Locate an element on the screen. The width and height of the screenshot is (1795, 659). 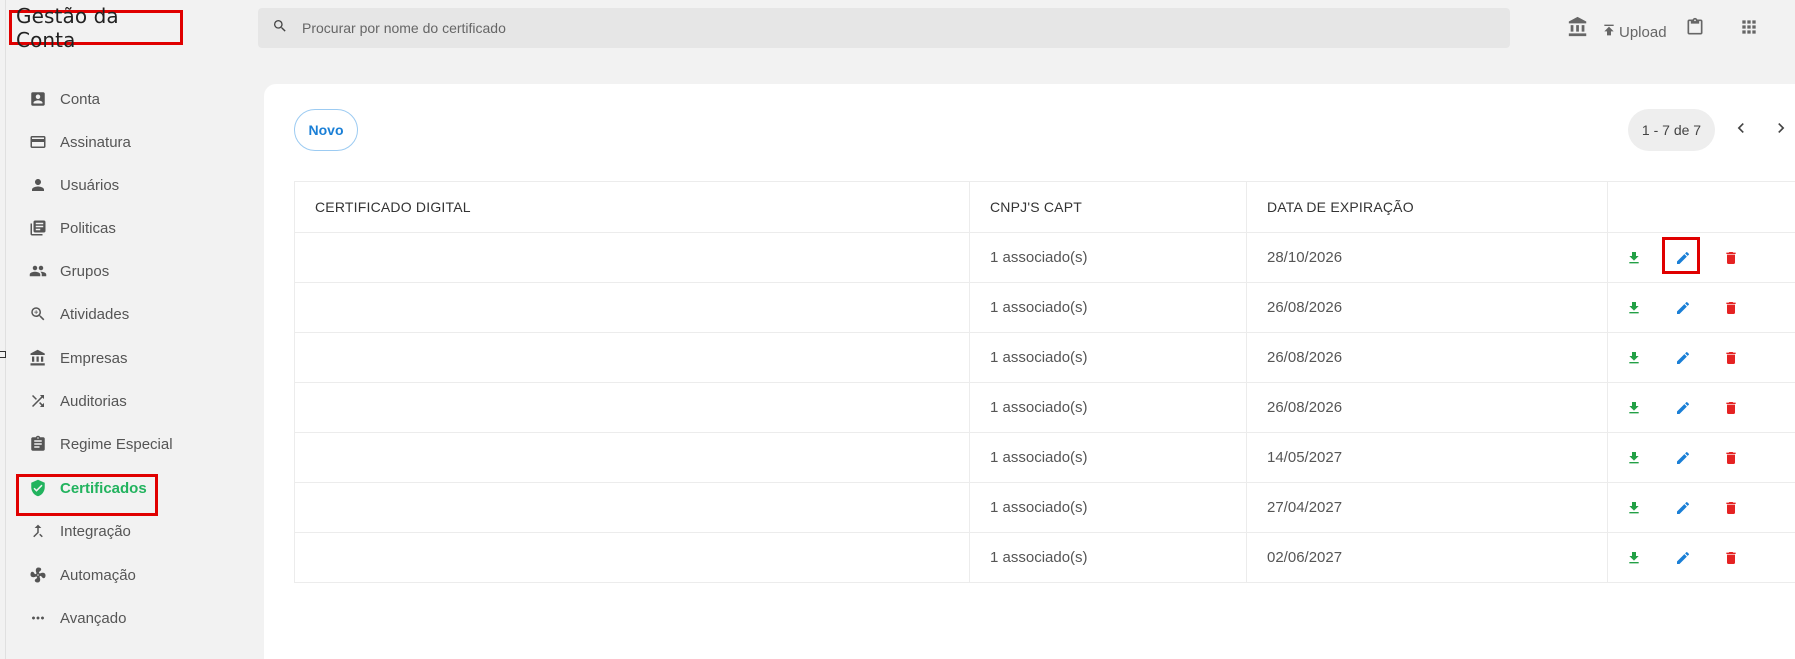
sidebar-item-auditorias: Auditorias is located at coordinates (77, 401).